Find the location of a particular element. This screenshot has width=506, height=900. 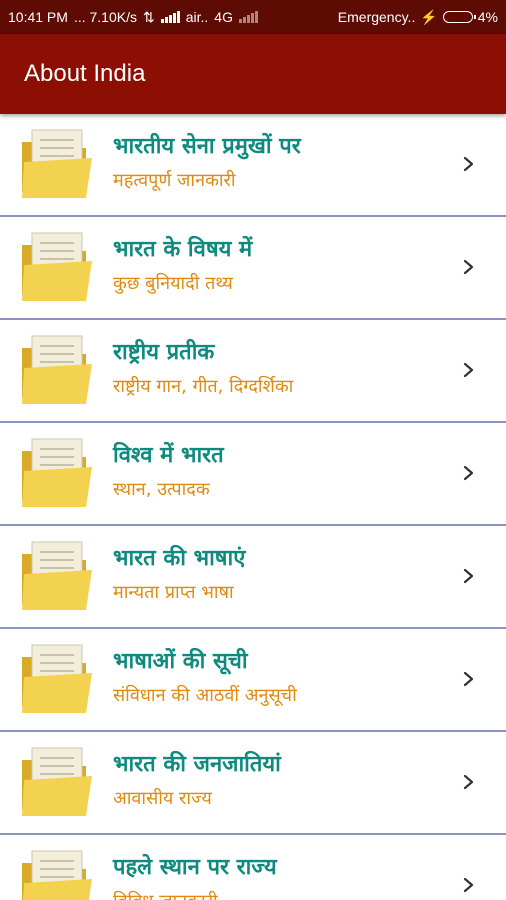

item-subtitle: विविध जानकारी is located at coordinates (284, 894).